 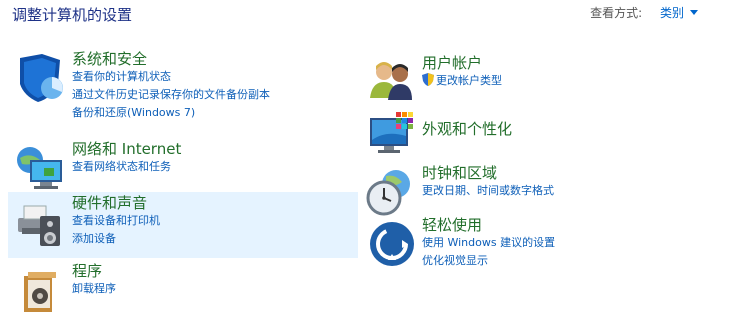 What do you see at coordinates (671, 13) in the screenshot?
I see `view-by-value: 类别` at bounding box center [671, 13].